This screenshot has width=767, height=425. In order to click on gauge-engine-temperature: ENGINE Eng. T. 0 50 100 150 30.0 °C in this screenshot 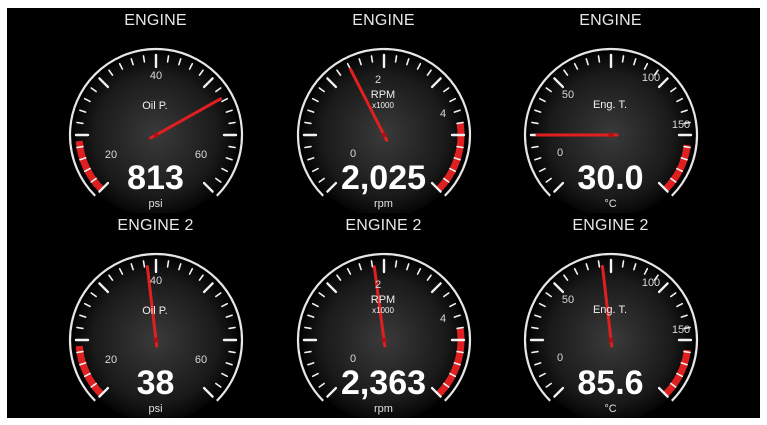, I will do `click(610, 110)`.